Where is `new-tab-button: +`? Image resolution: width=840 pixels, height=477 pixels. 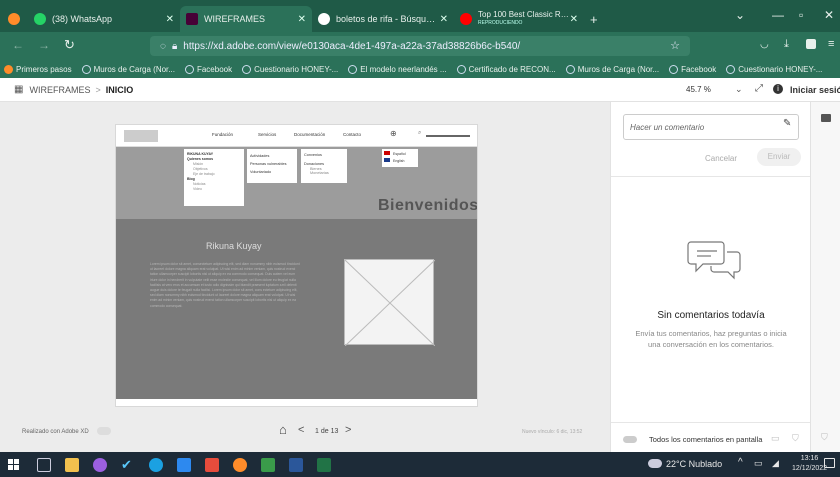 new-tab-button: + is located at coordinates (596, 19).